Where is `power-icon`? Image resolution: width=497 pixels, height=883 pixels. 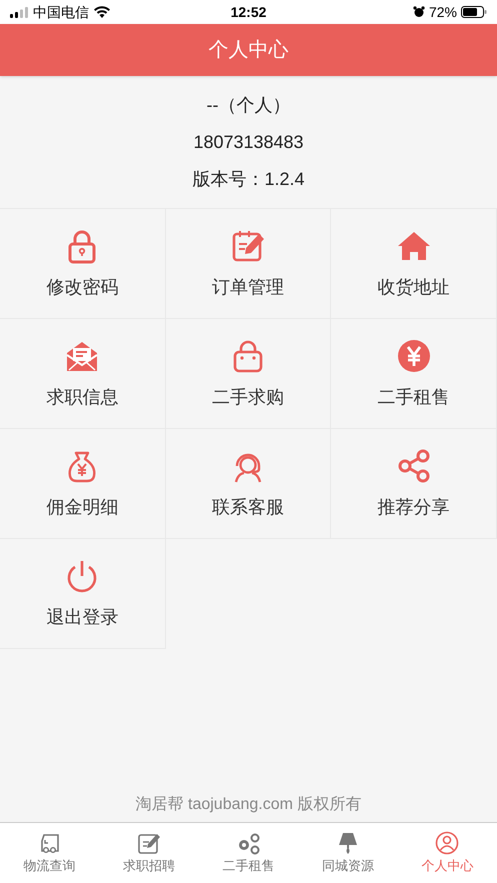 power-icon is located at coordinates (82, 576).